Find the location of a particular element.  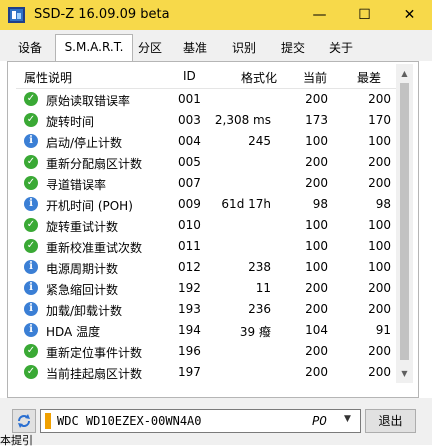

attribute-id: 005 is located at coordinates (189, 162).